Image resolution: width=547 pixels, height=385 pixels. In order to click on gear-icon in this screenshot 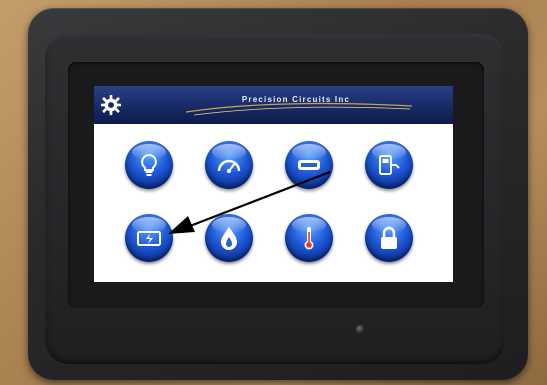, I will do `click(111, 105)`.